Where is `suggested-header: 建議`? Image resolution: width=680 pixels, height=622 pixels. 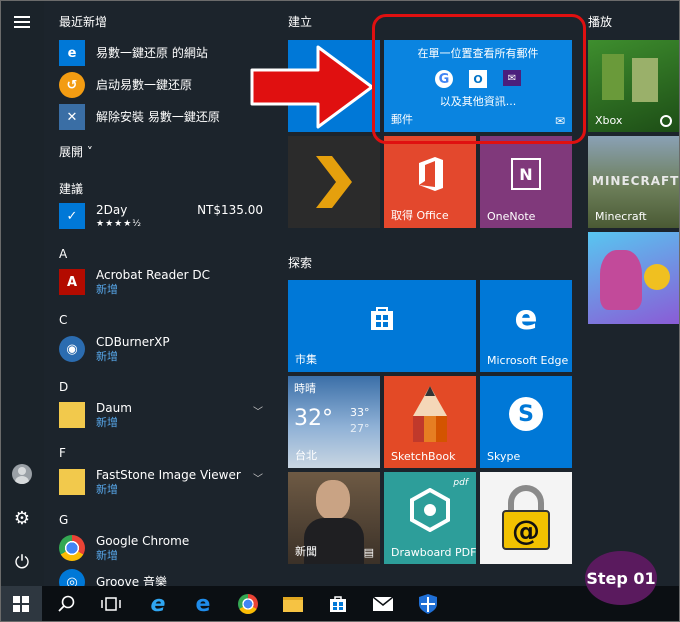
suggested-header: 建議 is located at coordinates (71, 189).